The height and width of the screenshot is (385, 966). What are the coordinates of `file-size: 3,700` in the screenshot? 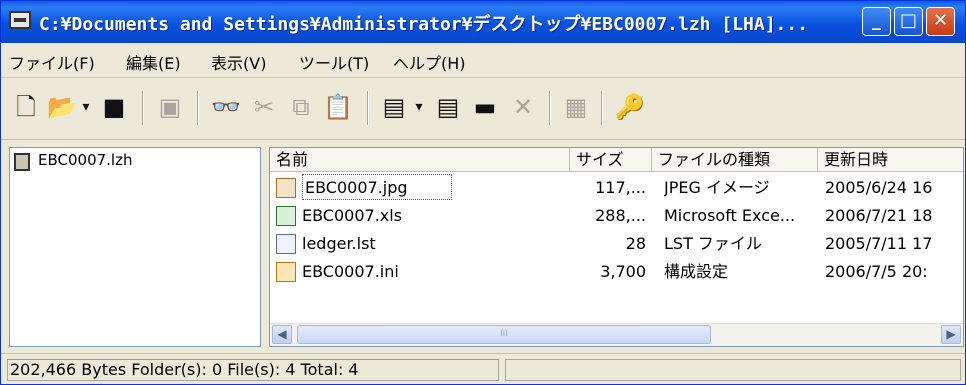 It's located at (623, 271).